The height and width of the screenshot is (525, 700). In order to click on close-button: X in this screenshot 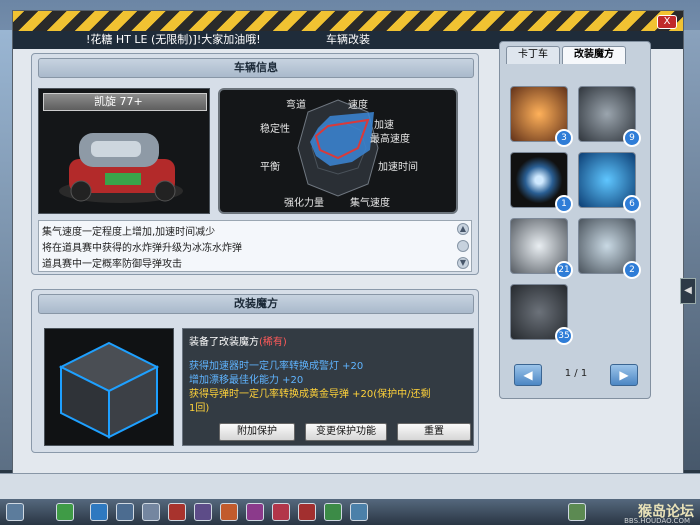, I will do `click(667, 22)`.